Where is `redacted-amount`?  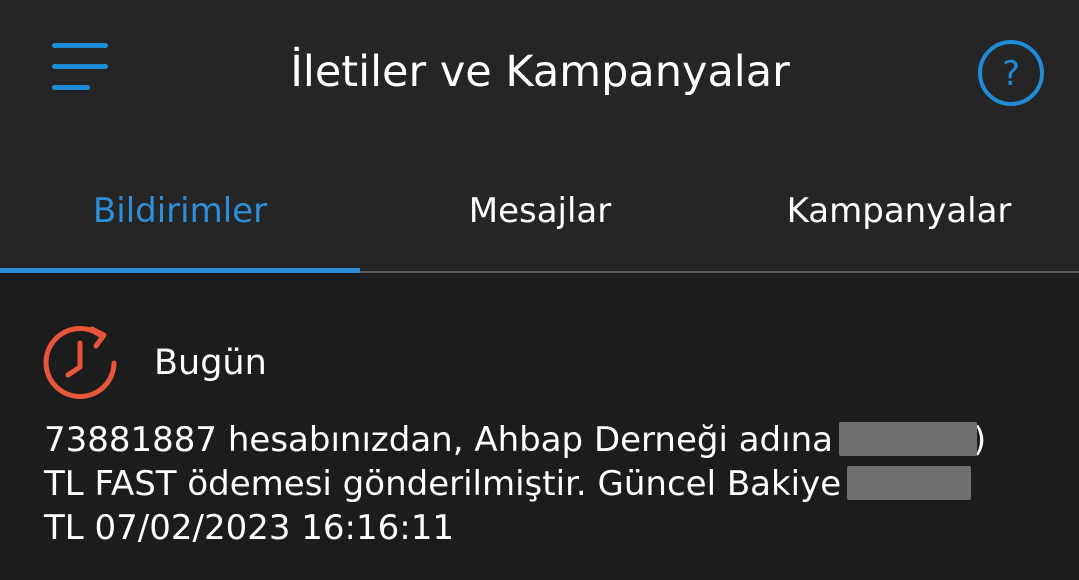 redacted-amount is located at coordinates (907, 438).